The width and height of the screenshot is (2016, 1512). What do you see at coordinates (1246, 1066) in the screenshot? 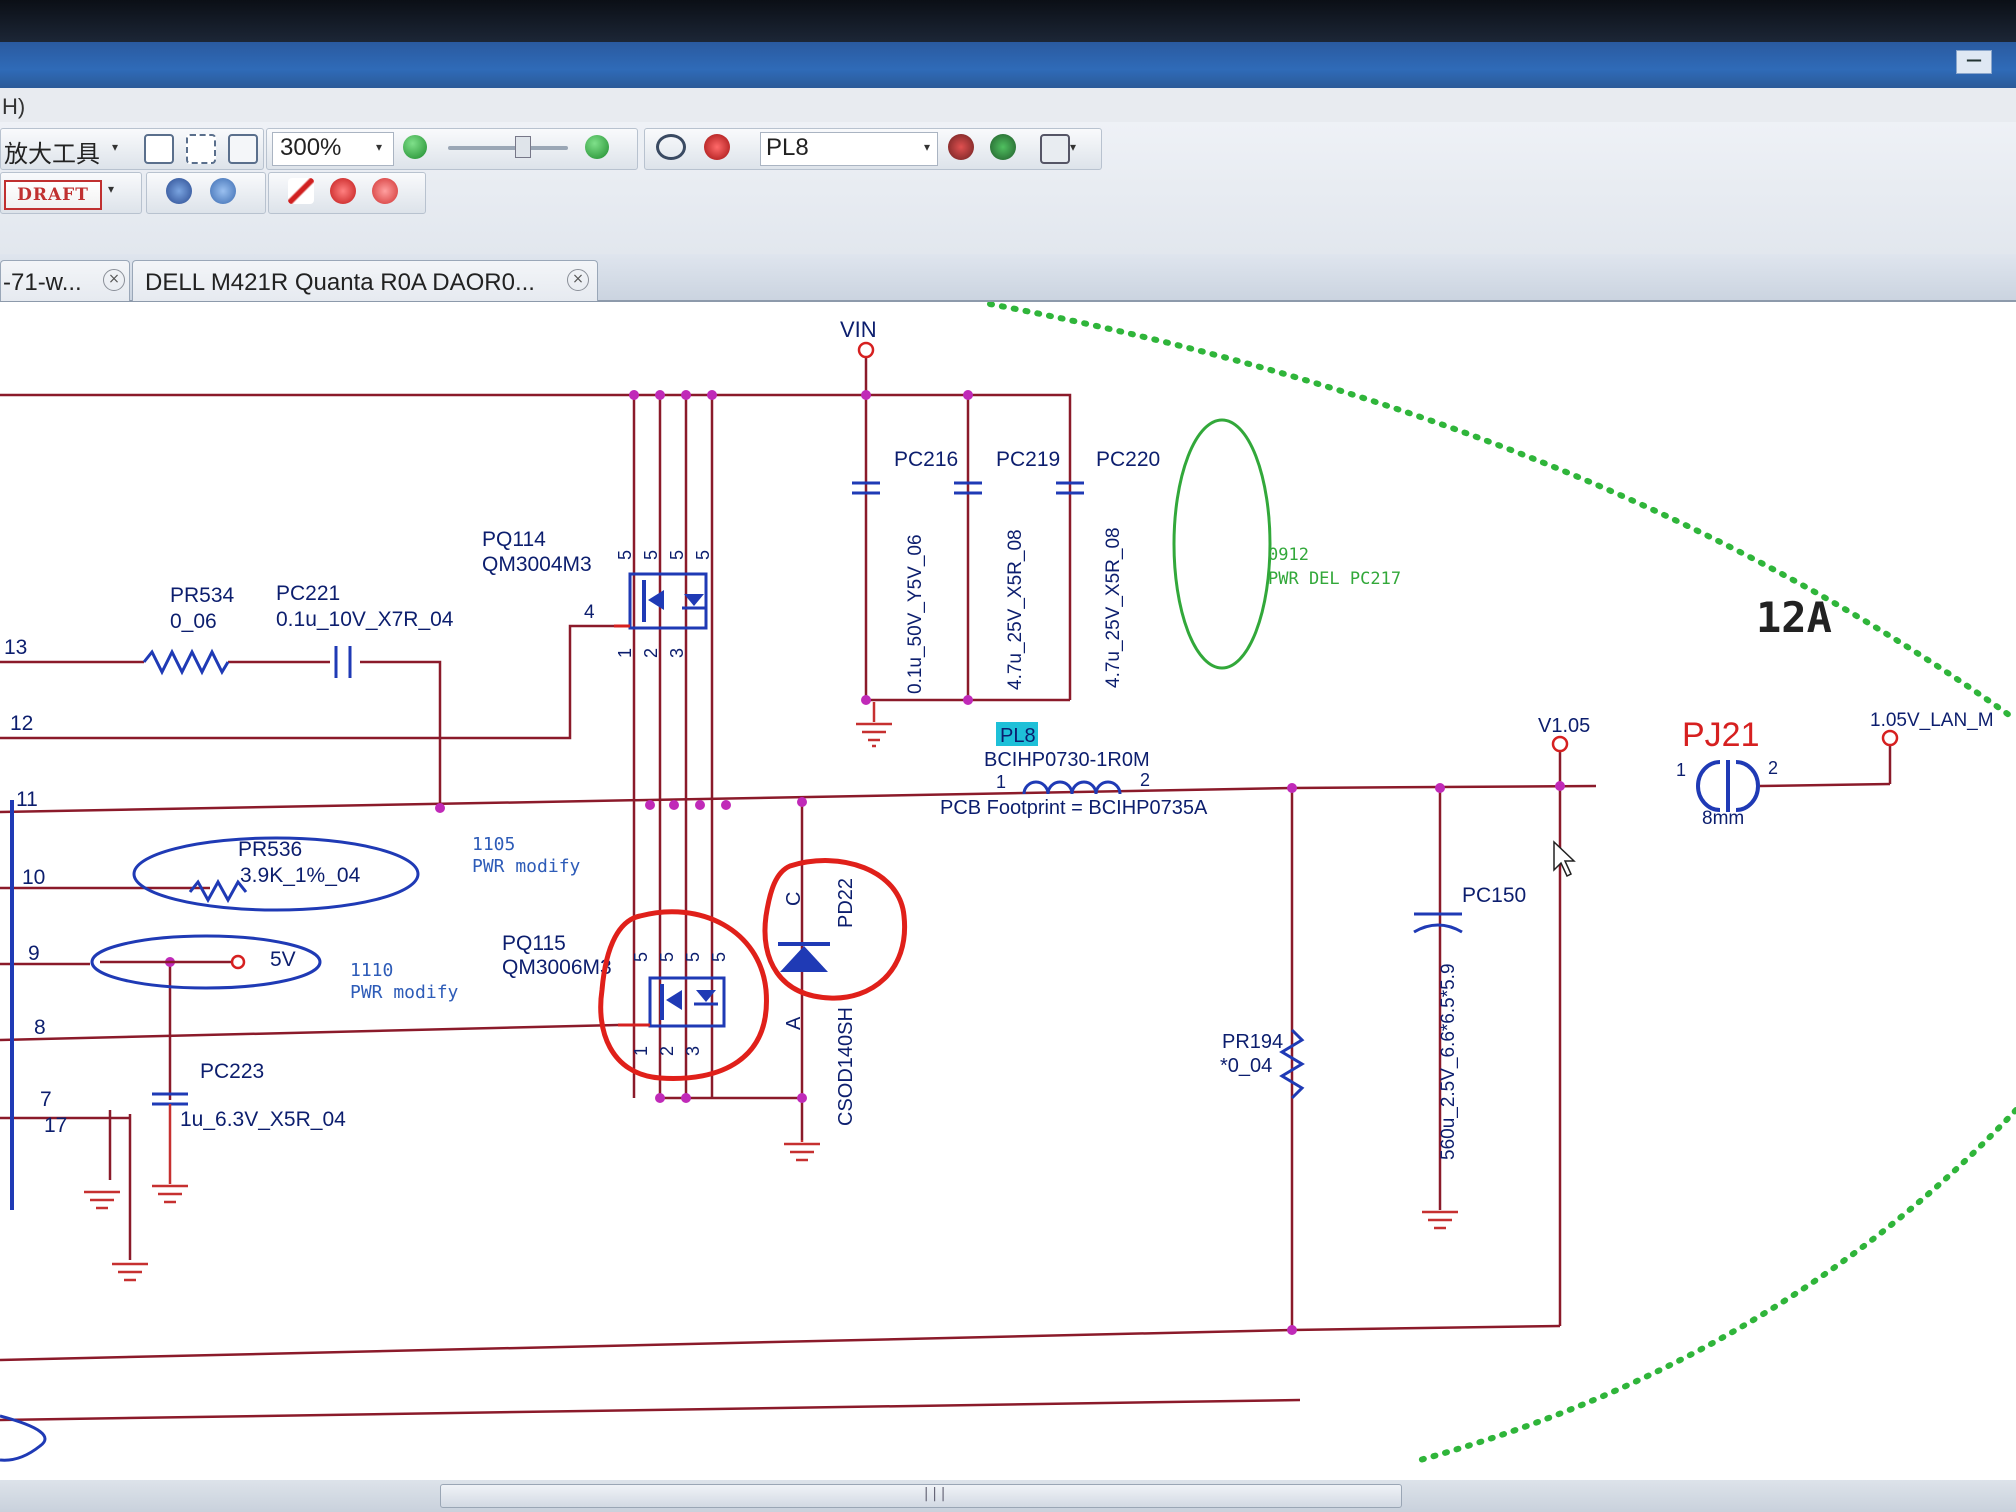
I see `pr194-value: *0_04` at bounding box center [1246, 1066].